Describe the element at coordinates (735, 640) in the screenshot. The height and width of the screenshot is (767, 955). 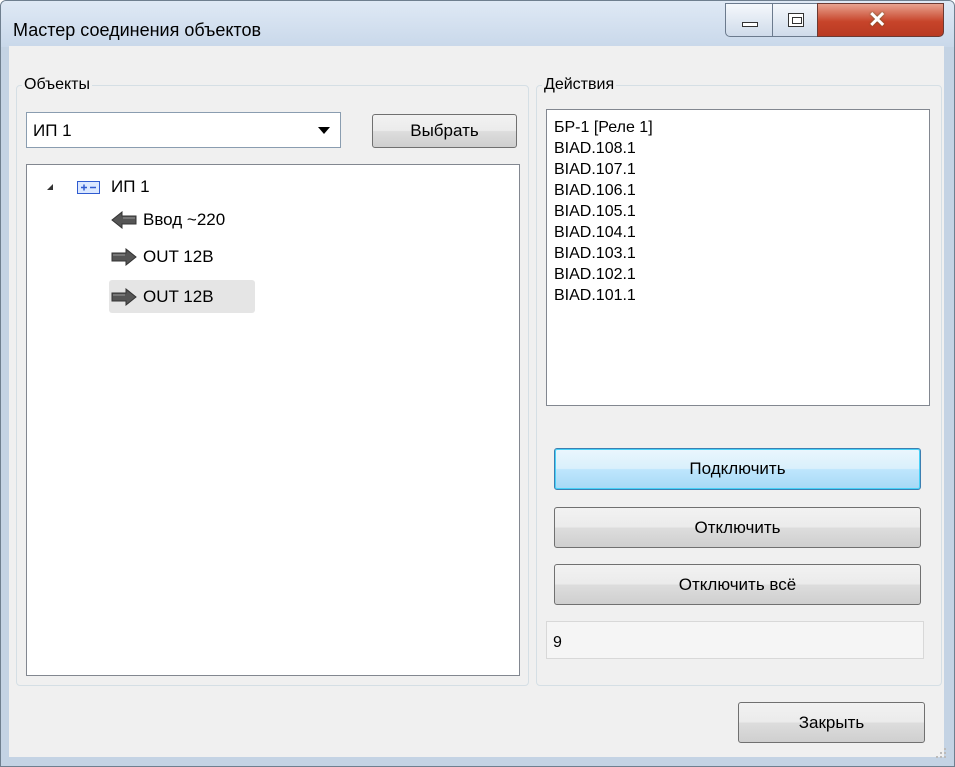
I see `count-field: 9` at that location.